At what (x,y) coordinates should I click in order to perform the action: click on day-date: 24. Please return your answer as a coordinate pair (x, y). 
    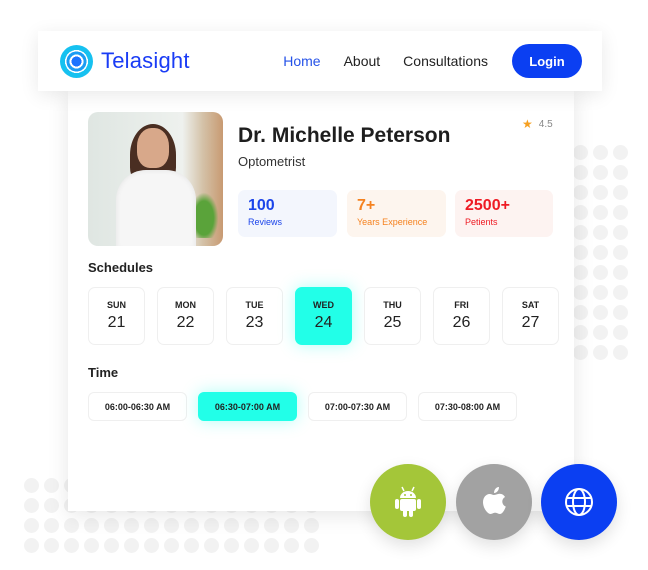
    Looking at the image, I should click on (323, 322).